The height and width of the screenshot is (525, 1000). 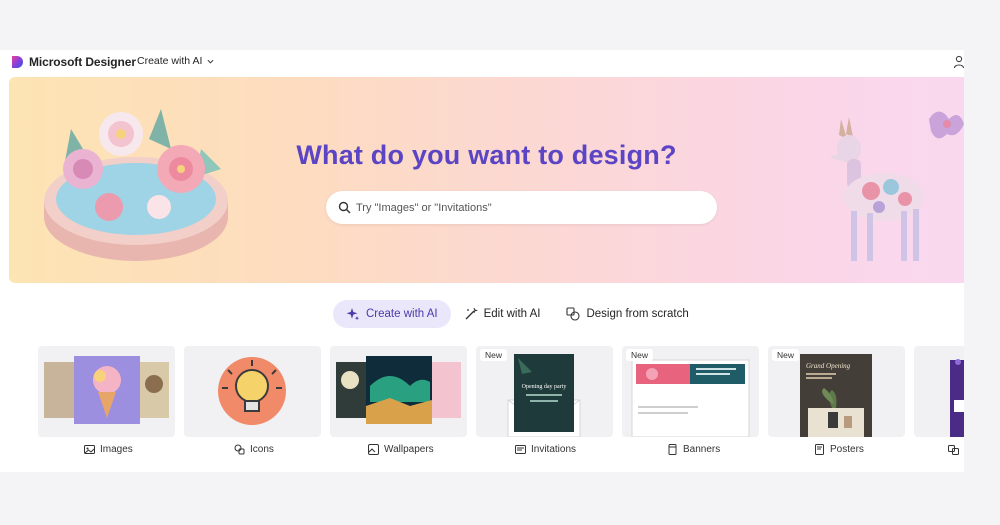 I want to click on category-label-partial, so click(x=953, y=449).